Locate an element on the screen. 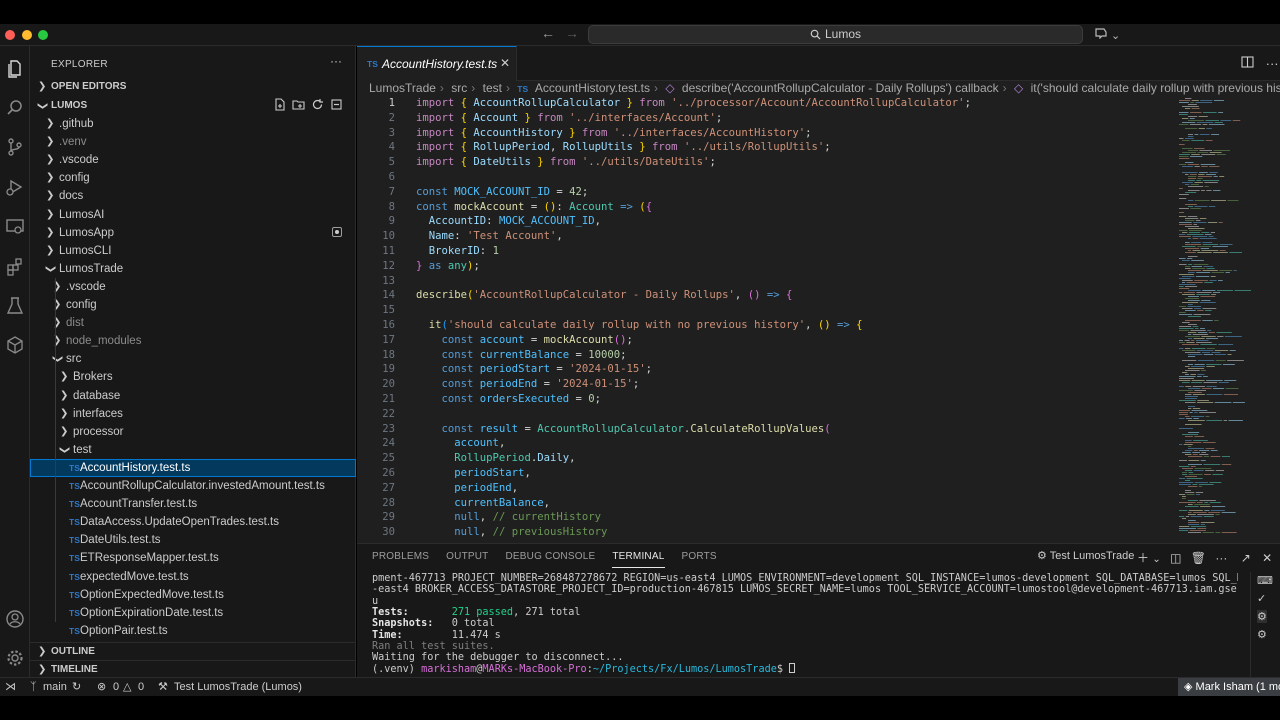 The width and height of the screenshot is (1280, 720). outline-section: ❯ OUTLINE is located at coordinates (193, 651).